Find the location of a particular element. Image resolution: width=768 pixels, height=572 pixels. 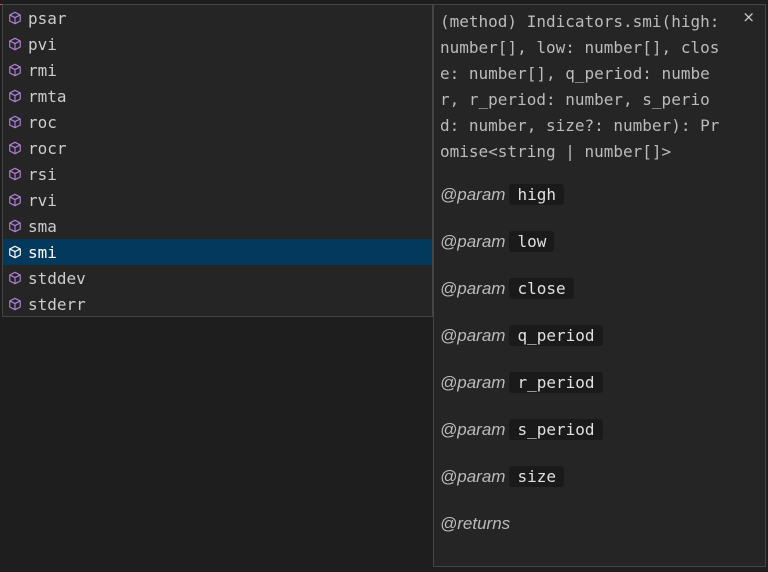

suggestion-label: stddev is located at coordinates (57, 278).